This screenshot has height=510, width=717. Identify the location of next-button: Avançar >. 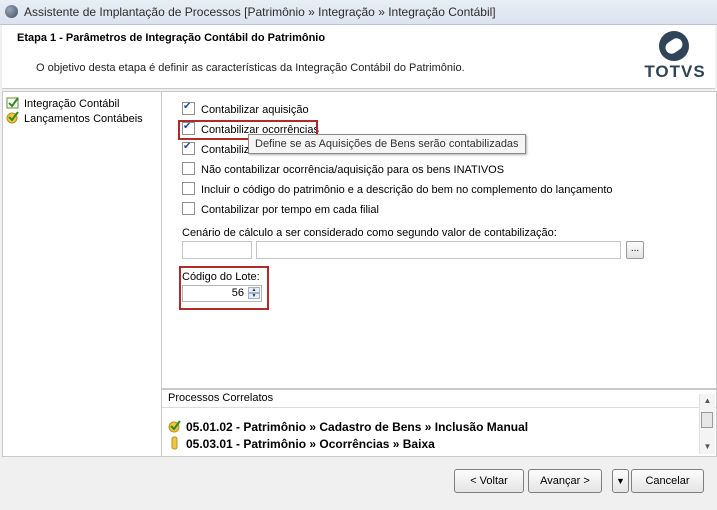
(565, 481).